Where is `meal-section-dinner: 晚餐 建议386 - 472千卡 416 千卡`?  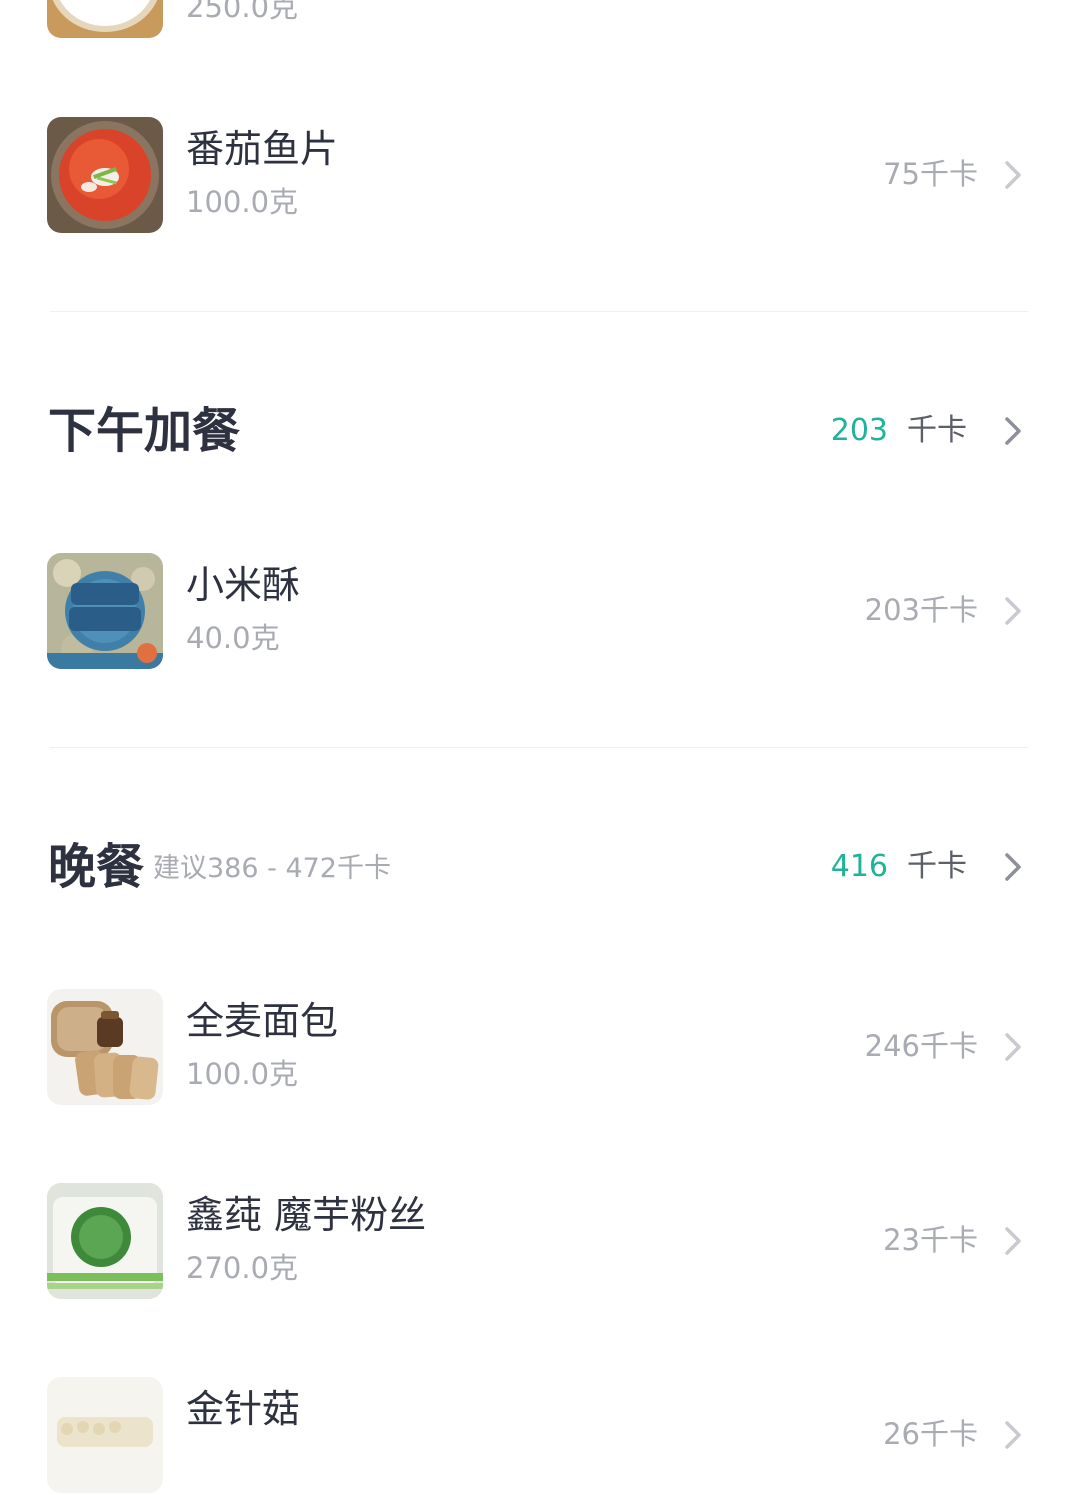
meal-section-dinner: 晚餐 建议386 - 472千卡 416 千卡 is located at coordinates (540, 867).